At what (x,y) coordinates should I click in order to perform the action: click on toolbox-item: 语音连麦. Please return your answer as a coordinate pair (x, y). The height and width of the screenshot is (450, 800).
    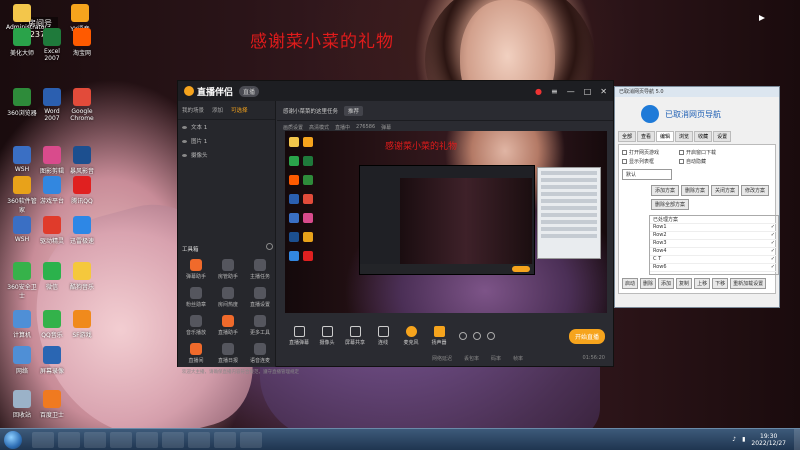
    Looking at the image, I should click on (260, 353).